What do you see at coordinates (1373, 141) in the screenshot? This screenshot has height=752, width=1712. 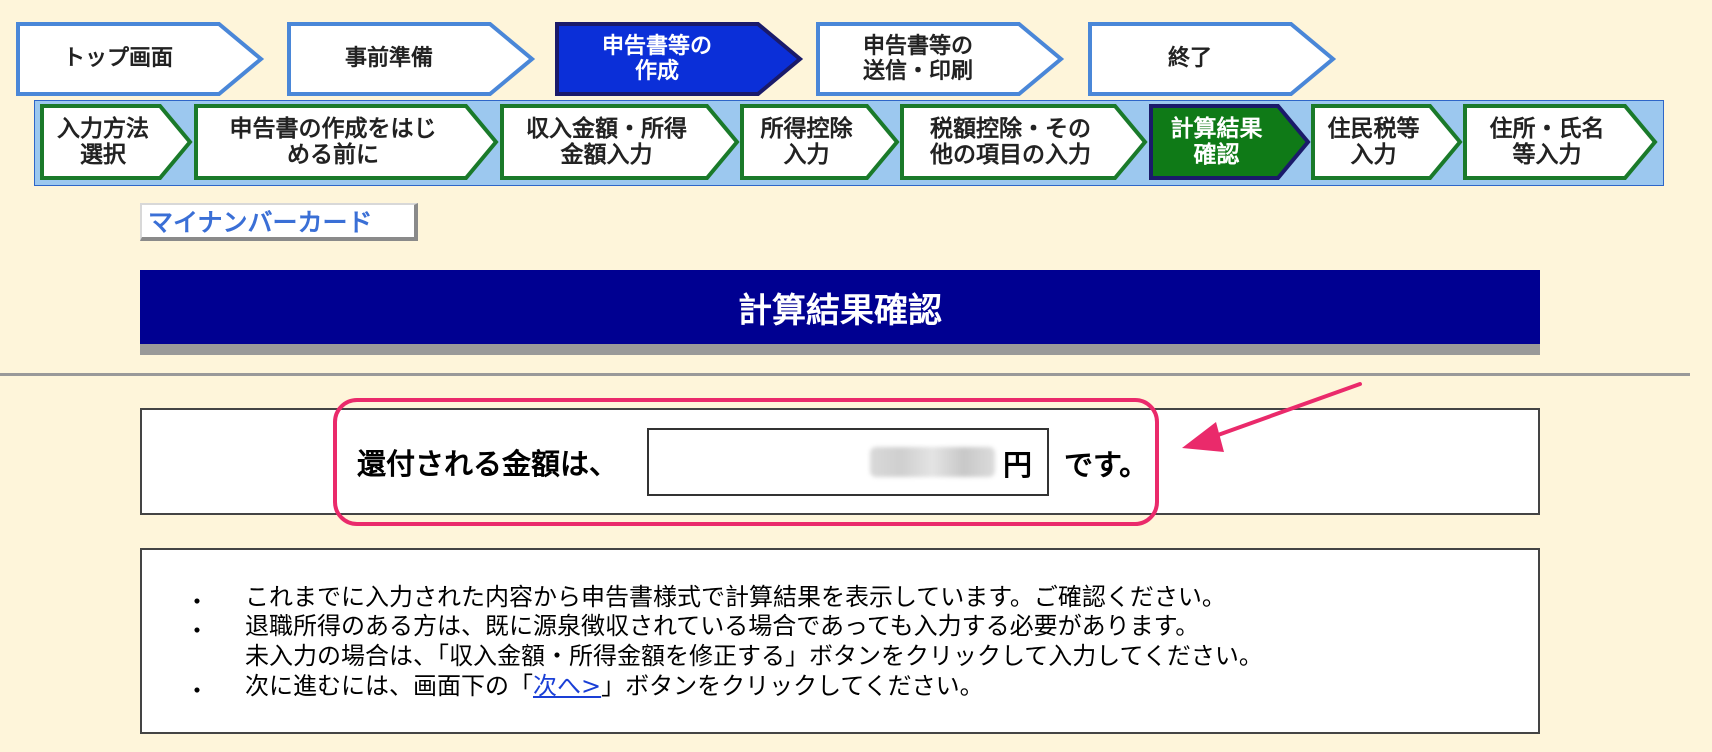 I see `sub-step-label: 住民税等 入力` at bounding box center [1373, 141].